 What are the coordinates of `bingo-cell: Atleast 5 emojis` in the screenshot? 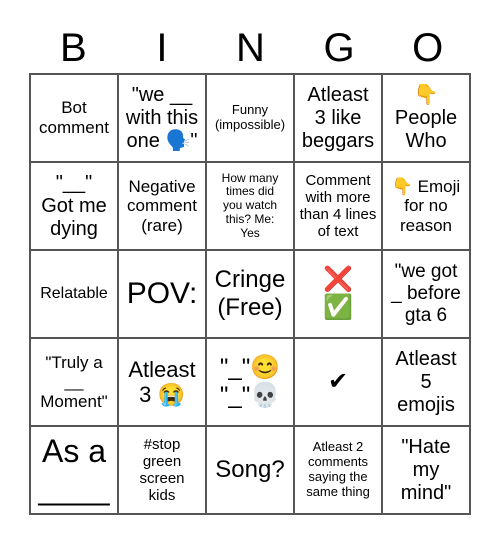 It's located at (426, 382).